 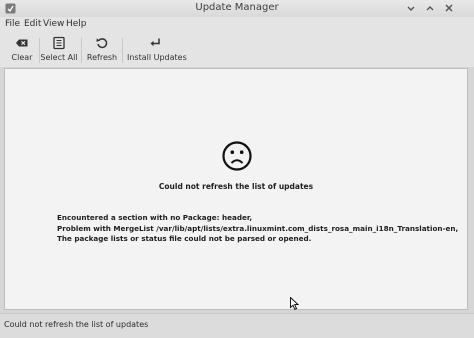 What do you see at coordinates (102, 50) in the screenshot?
I see `refresh-button: Refresh` at bounding box center [102, 50].